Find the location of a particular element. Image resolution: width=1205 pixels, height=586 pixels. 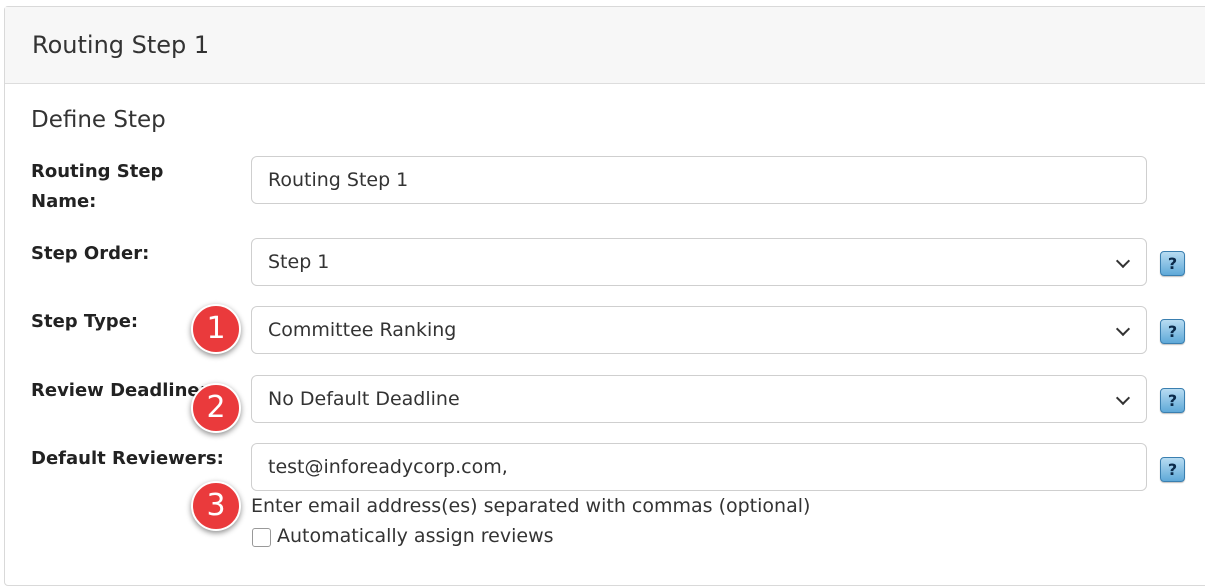

step-order-label: Step Order: is located at coordinates (90, 253).